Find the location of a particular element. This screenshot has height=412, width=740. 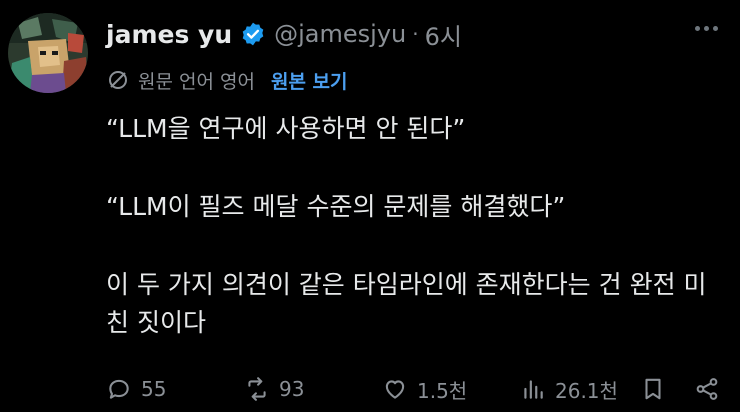

action-bar: 55 93 1.5천 26.1천 is located at coordinates (416, 389).